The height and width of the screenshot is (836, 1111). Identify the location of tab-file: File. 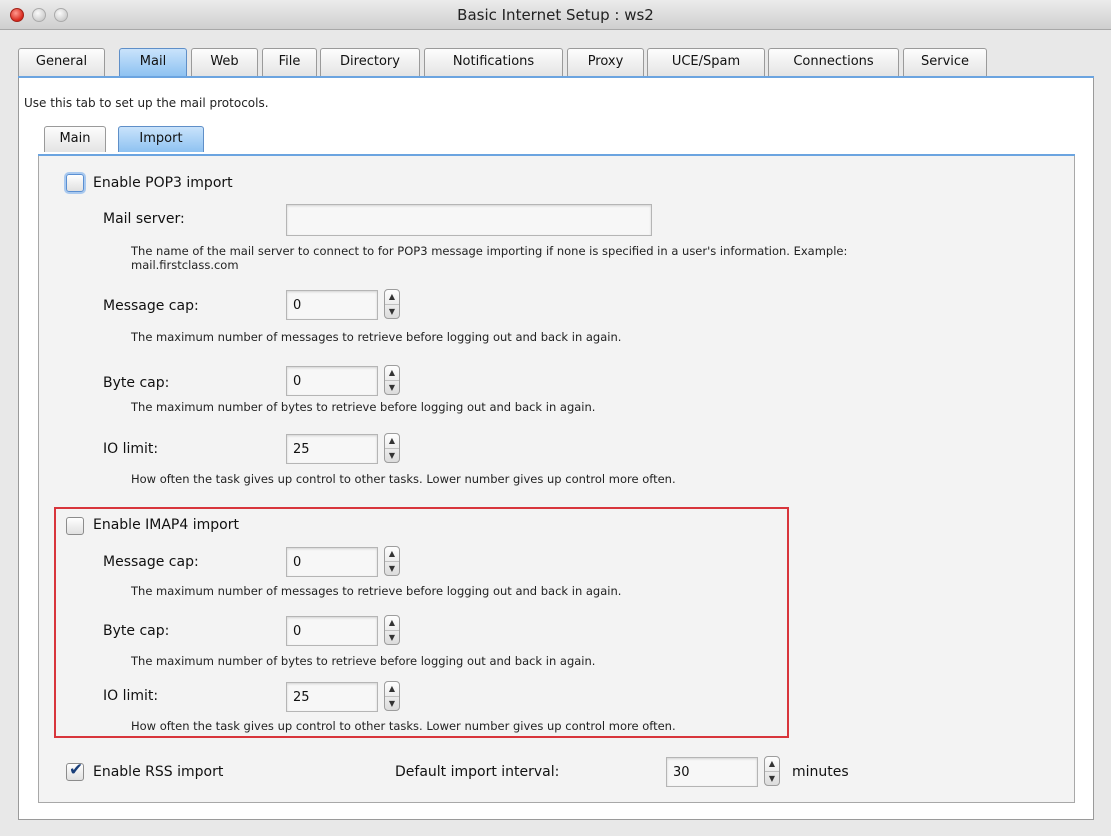
(289, 62).